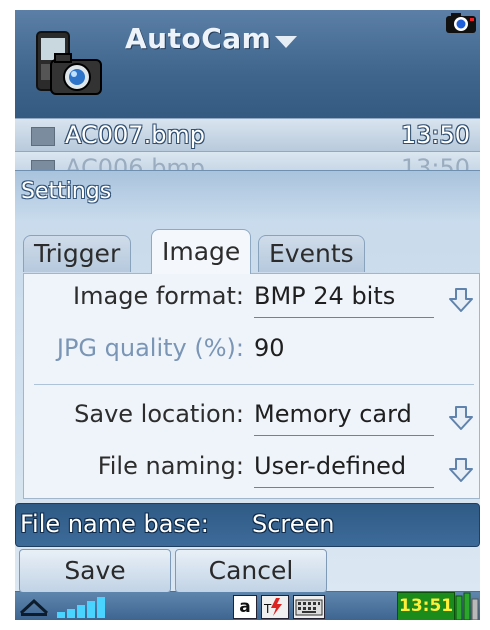 The height and width of the screenshot is (630, 490). What do you see at coordinates (198, 38) in the screenshot?
I see `app-title: AutoCam` at bounding box center [198, 38].